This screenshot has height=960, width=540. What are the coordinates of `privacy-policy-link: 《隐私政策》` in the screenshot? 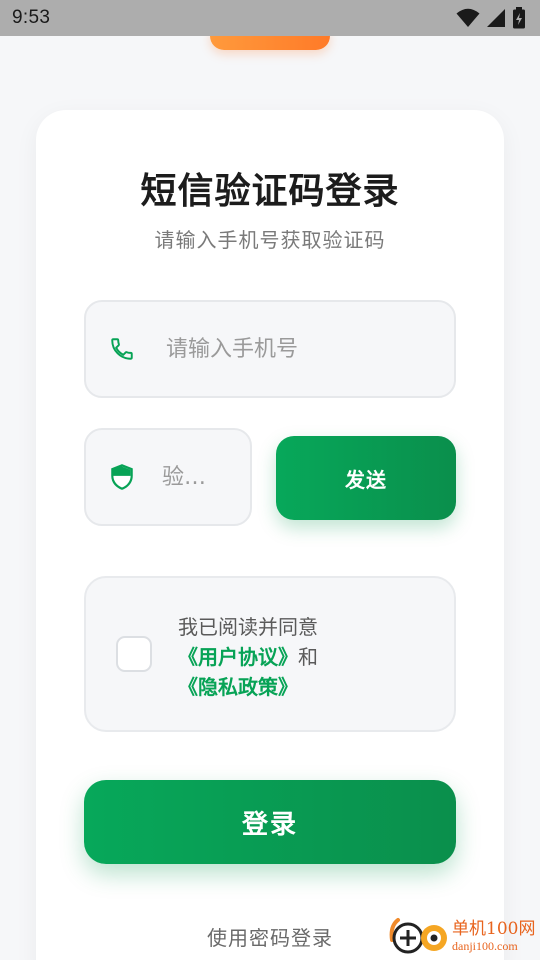 It's located at (238, 687).